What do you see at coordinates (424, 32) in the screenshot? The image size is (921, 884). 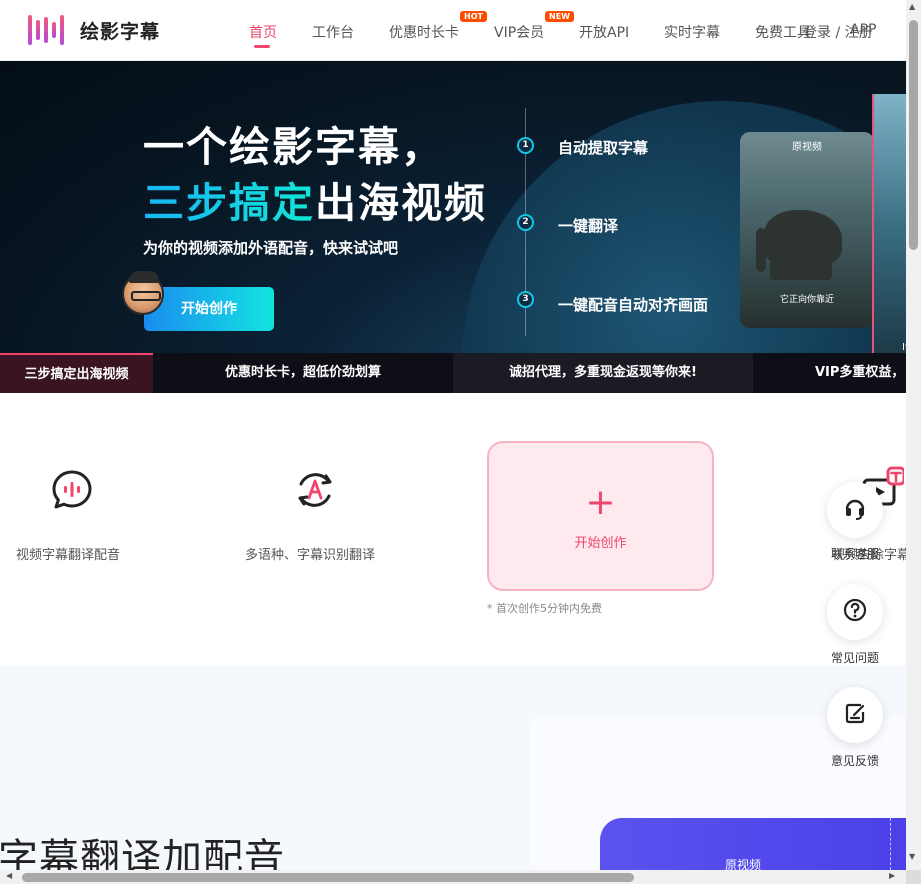 I see `nav-discount-card: 优惠时长卡` at bounding box center [424, 32].